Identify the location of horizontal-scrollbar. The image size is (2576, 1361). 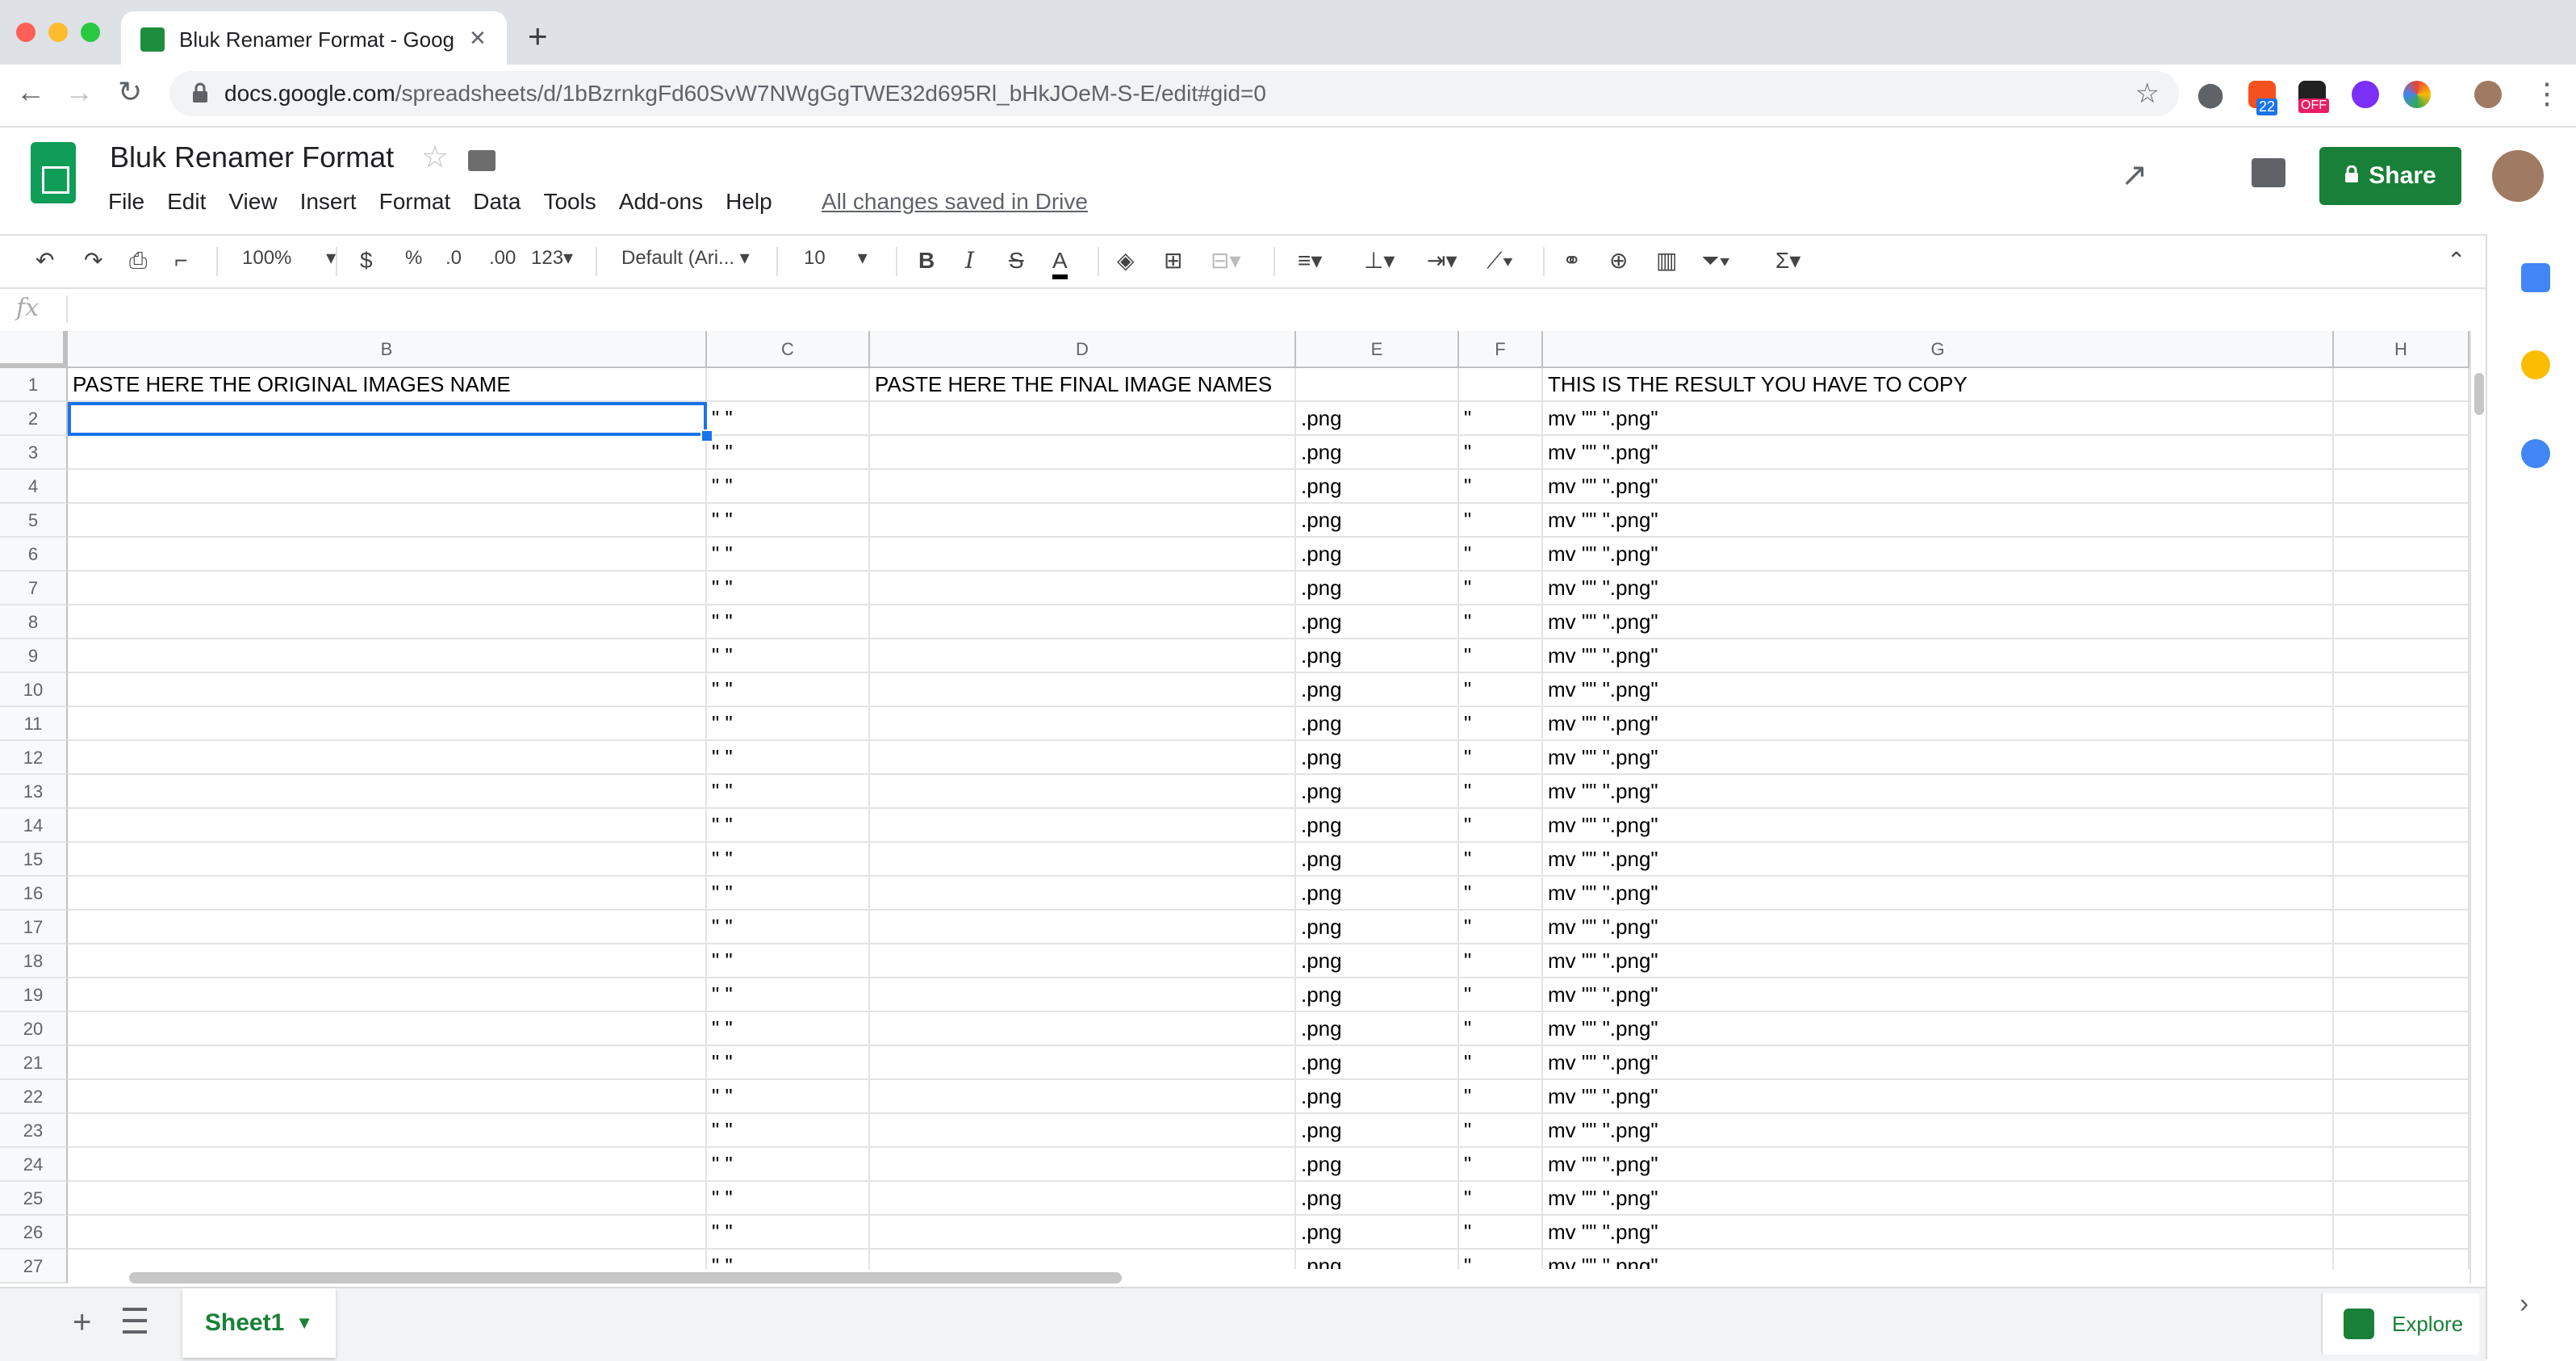
(1268, 1278).